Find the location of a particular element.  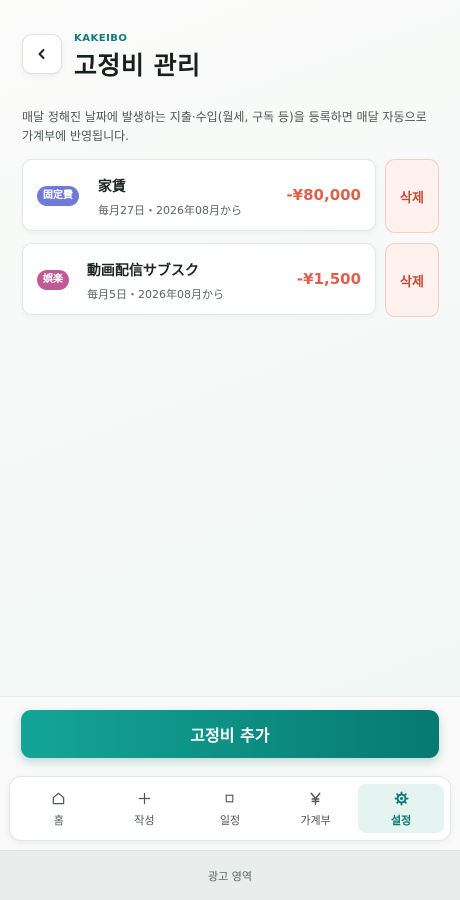

nav-item-ledger: 가계부 is located at coordinates (316, 808).